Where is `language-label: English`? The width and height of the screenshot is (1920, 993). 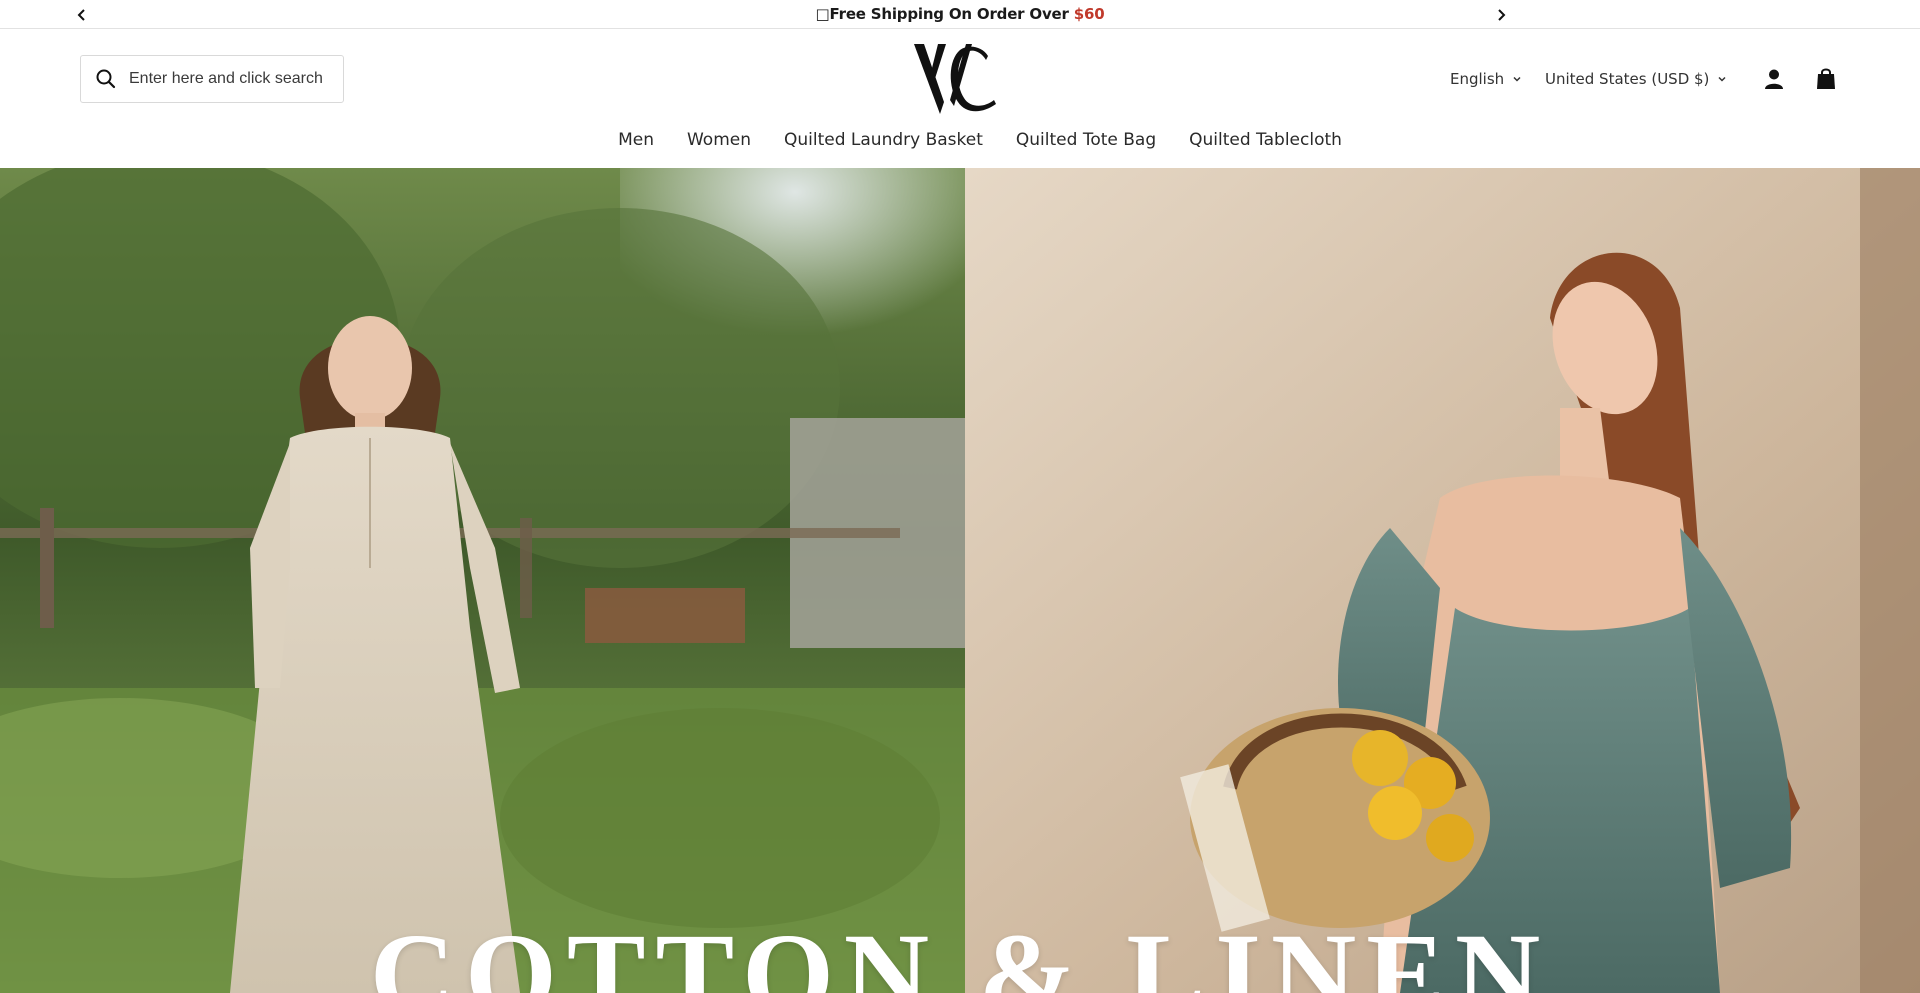 language-label: English is located at coordinates (1477, 79).